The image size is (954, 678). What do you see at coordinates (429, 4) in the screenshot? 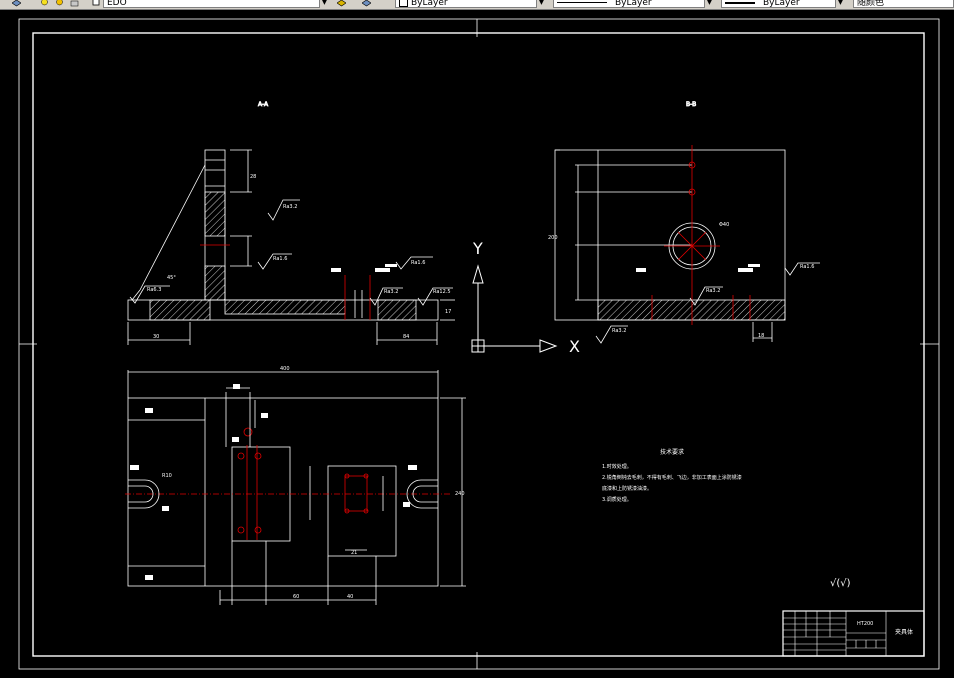
I see `color-combo-value: ByLayer` at bounding box center [429, 4].